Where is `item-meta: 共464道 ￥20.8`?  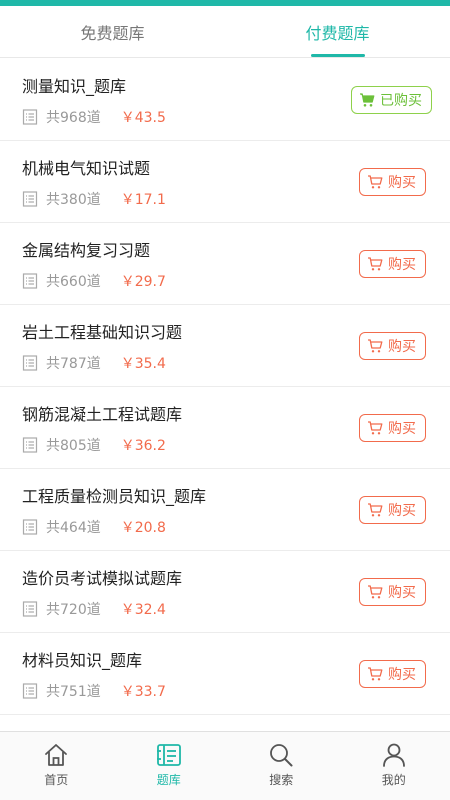 item-meta: 共464道 ￥20.8 is located at coordinates (94, 527).